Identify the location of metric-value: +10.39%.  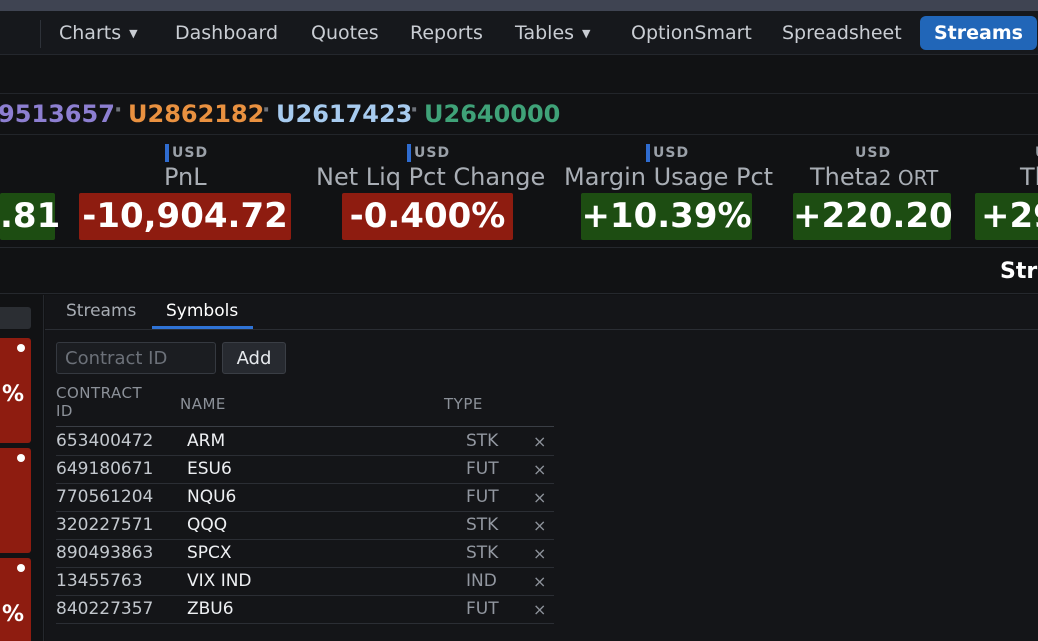
(666, 216).